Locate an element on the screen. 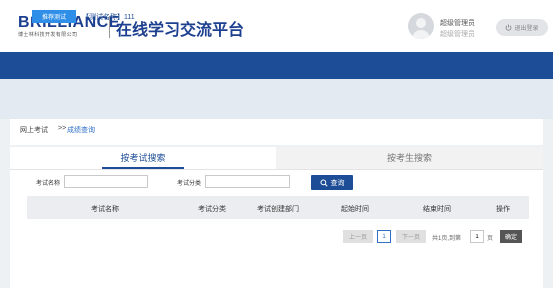 The width and height of the screenshot is (553, 288). logout-button: 退出登录 is located at coordinates (522, 27).